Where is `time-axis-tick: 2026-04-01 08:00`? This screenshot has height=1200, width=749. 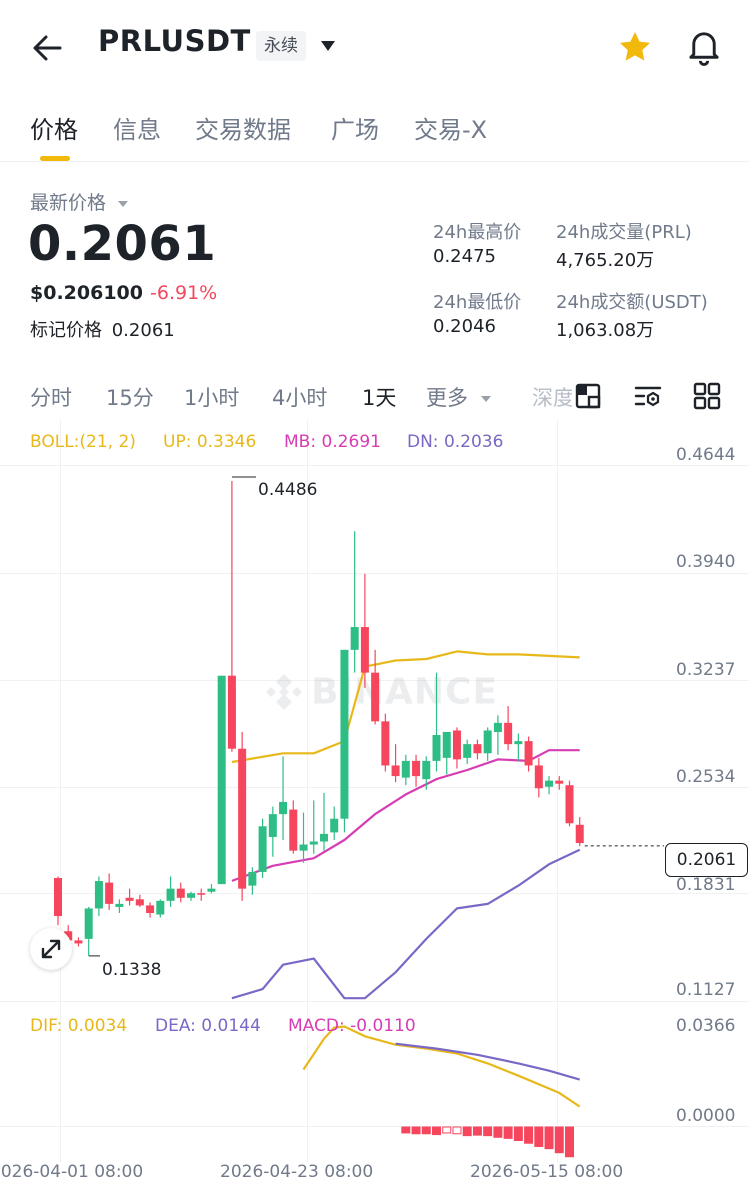
time-axis-tick: 2026-04-01 08:00 is located at coordinates (72, 1172).